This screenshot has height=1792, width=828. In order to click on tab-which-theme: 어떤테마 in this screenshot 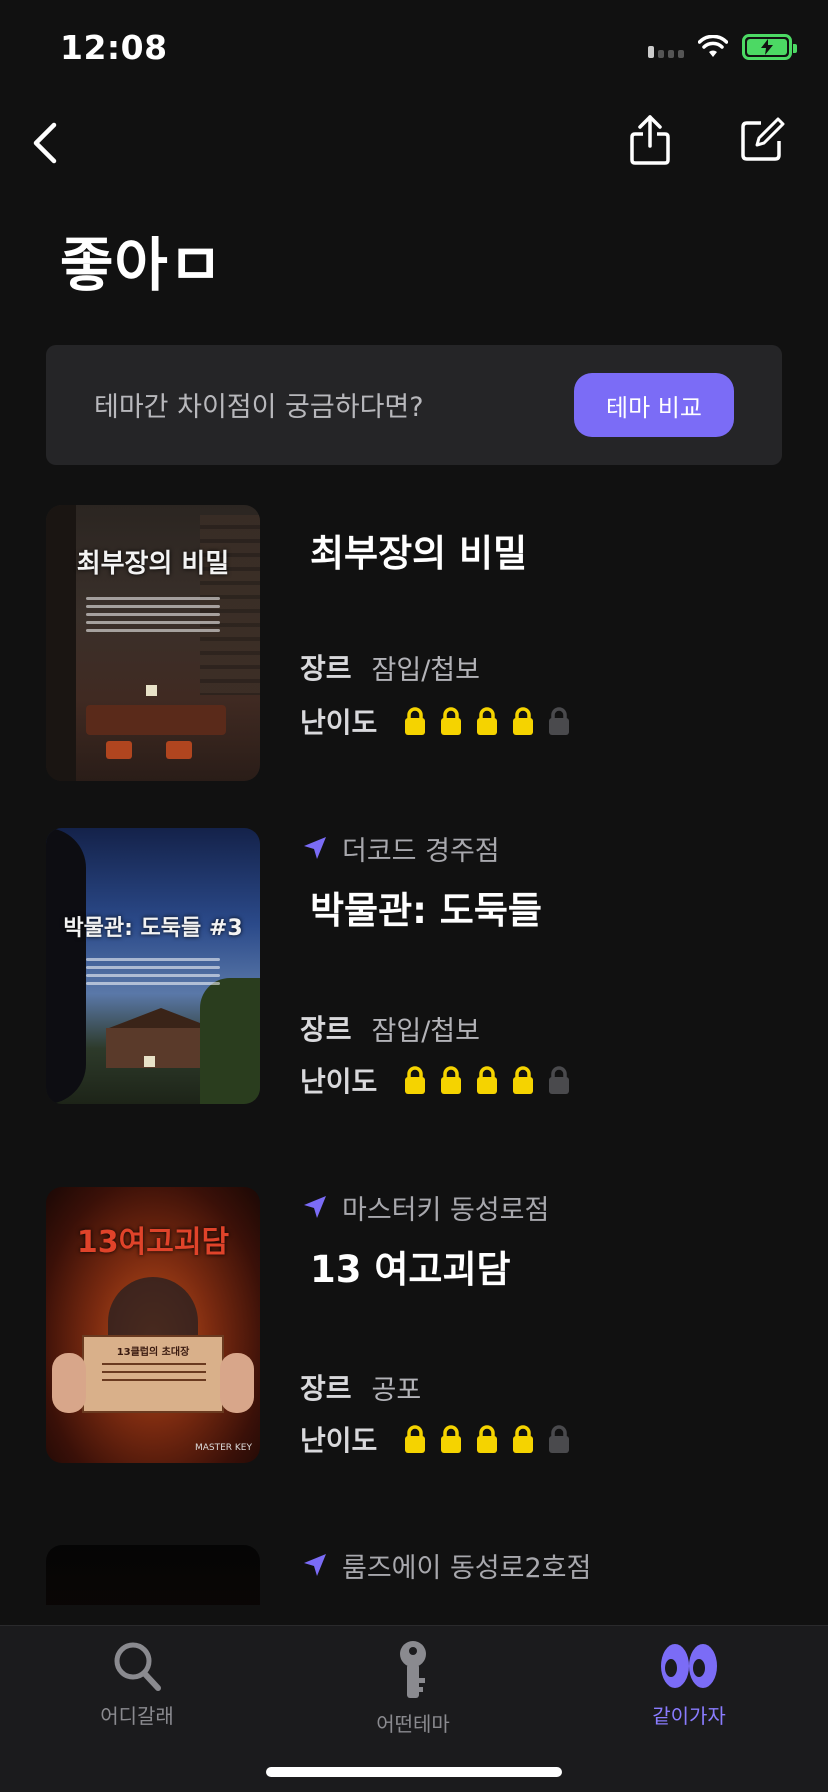, I will do `click(413, 1695)`.